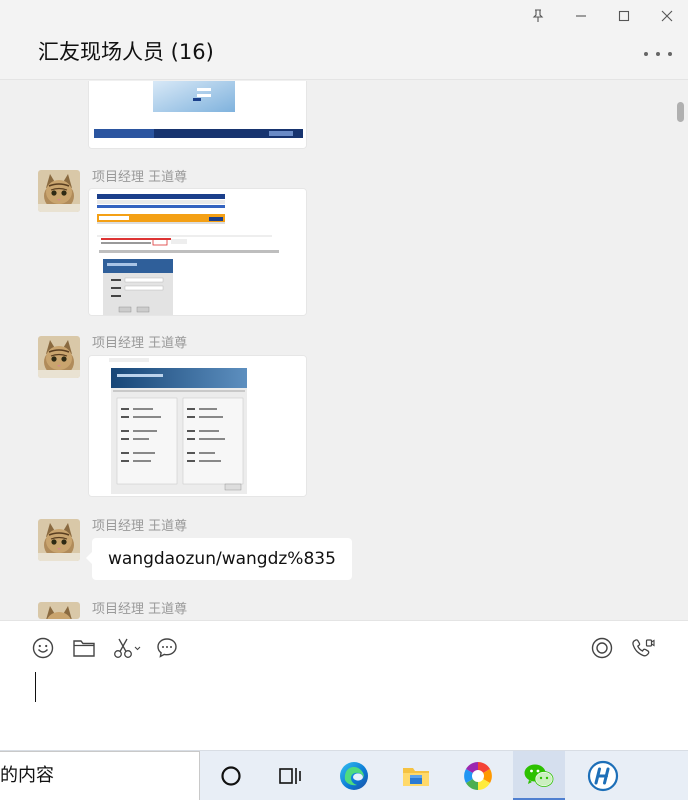  What do you see at coordinates (623, 16) in the screenshot?
I see `maximize-icon` at bounding box center [623, 16].